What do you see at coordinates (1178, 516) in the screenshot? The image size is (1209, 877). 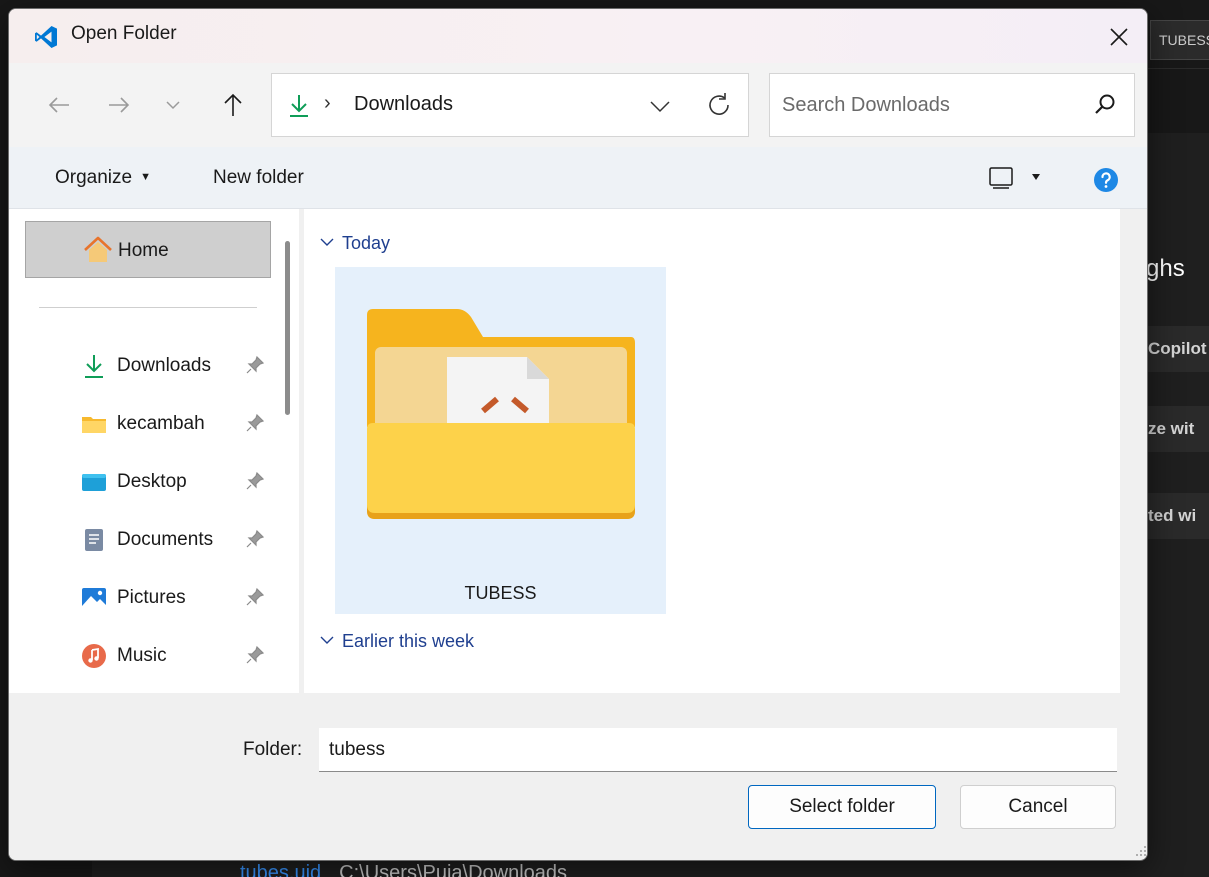 I see `welcome-button-started: ted wi` at bounding box center [1178, 516].